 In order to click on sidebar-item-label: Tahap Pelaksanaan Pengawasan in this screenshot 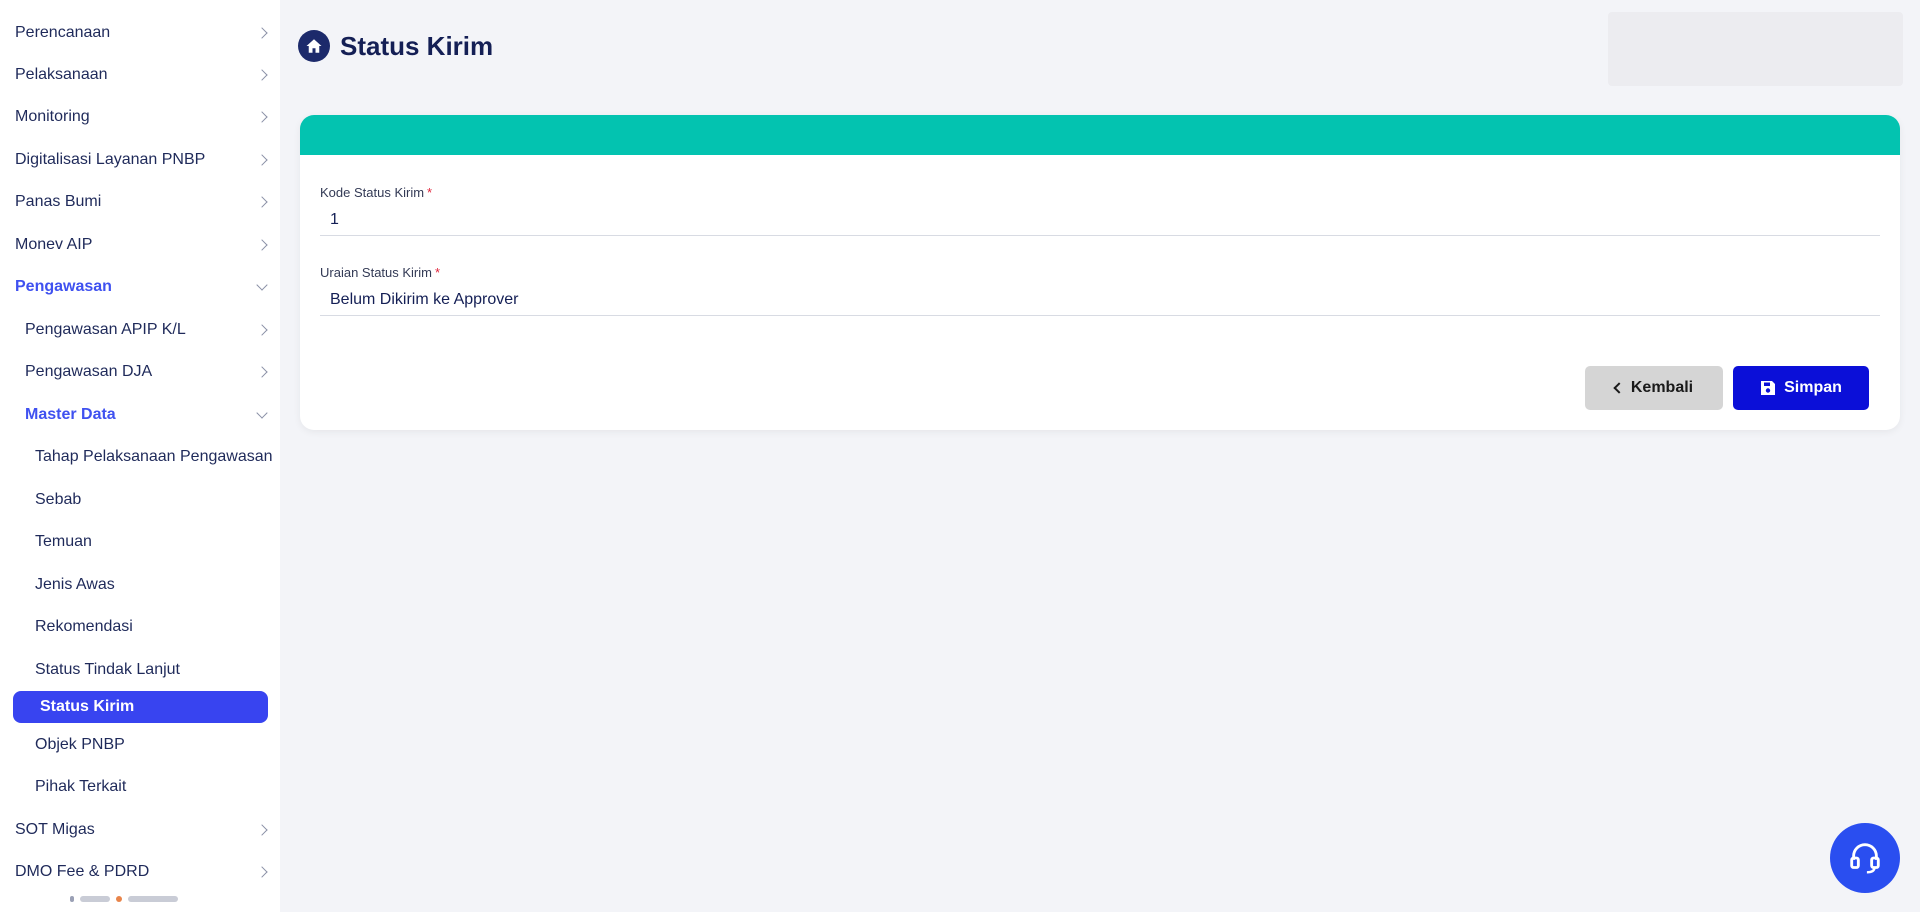, I will do `click(154, 456)`.